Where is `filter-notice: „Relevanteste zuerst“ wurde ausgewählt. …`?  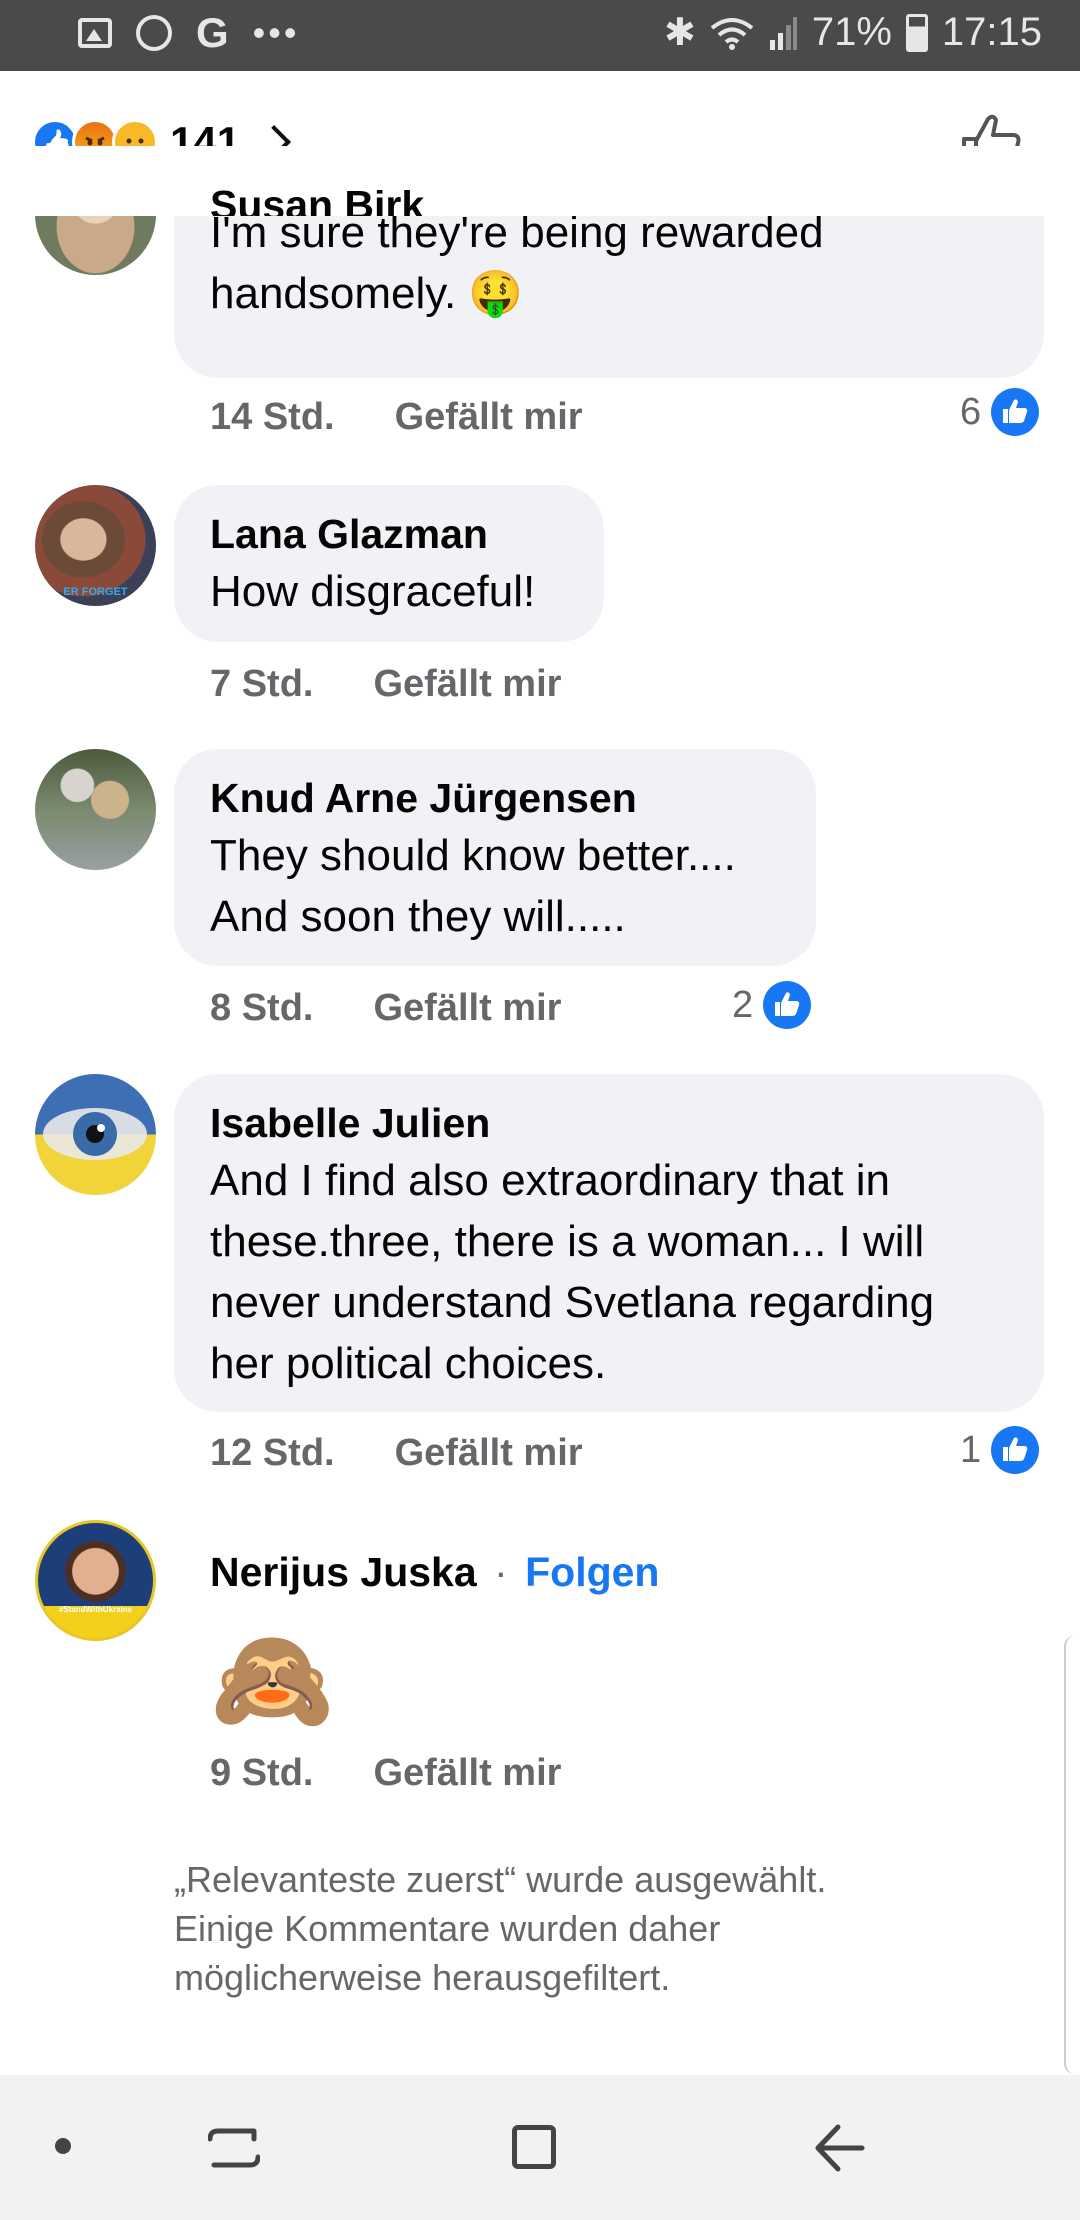
filter-notice: „Relevanteste zuerst“ wurde ausgewählt. … is located at coordinates (584, 1928).